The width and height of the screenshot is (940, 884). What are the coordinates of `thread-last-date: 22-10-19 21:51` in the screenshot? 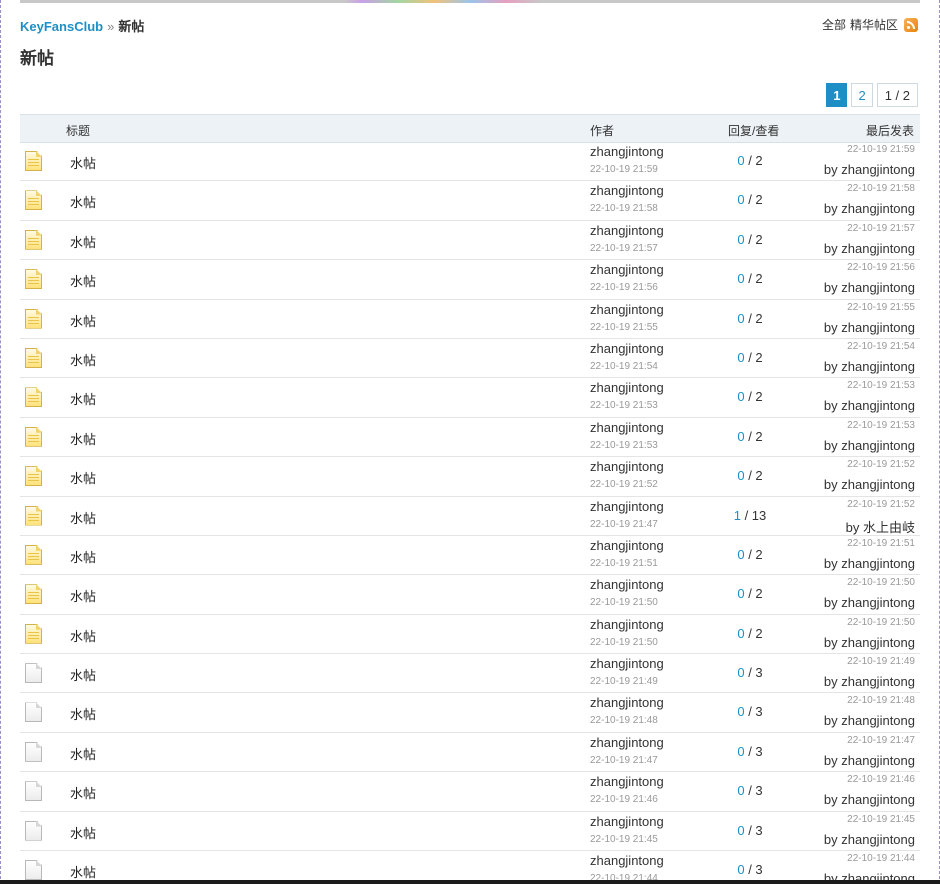 It's located at (881, 543).